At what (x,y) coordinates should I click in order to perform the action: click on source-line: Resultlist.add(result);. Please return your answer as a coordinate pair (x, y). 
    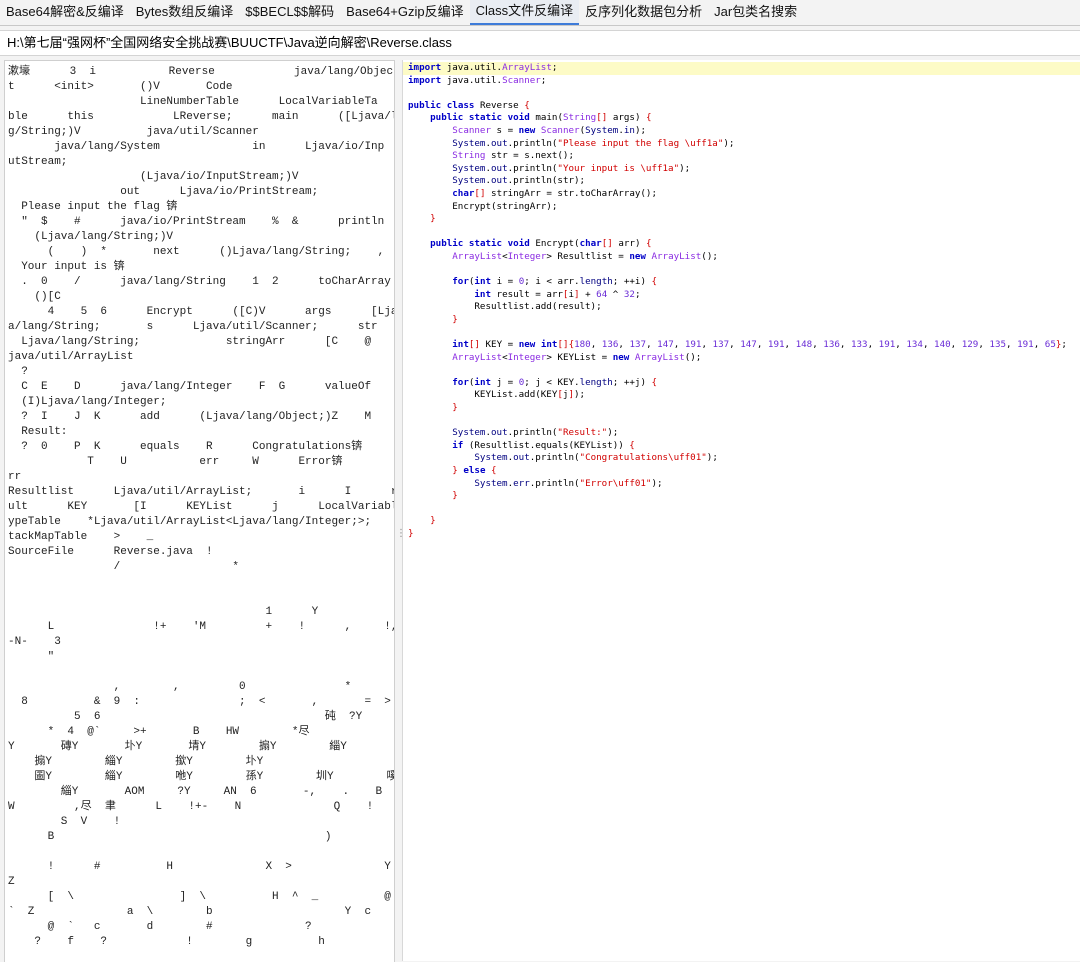
    Looking at the image, I should click on (505, 307).